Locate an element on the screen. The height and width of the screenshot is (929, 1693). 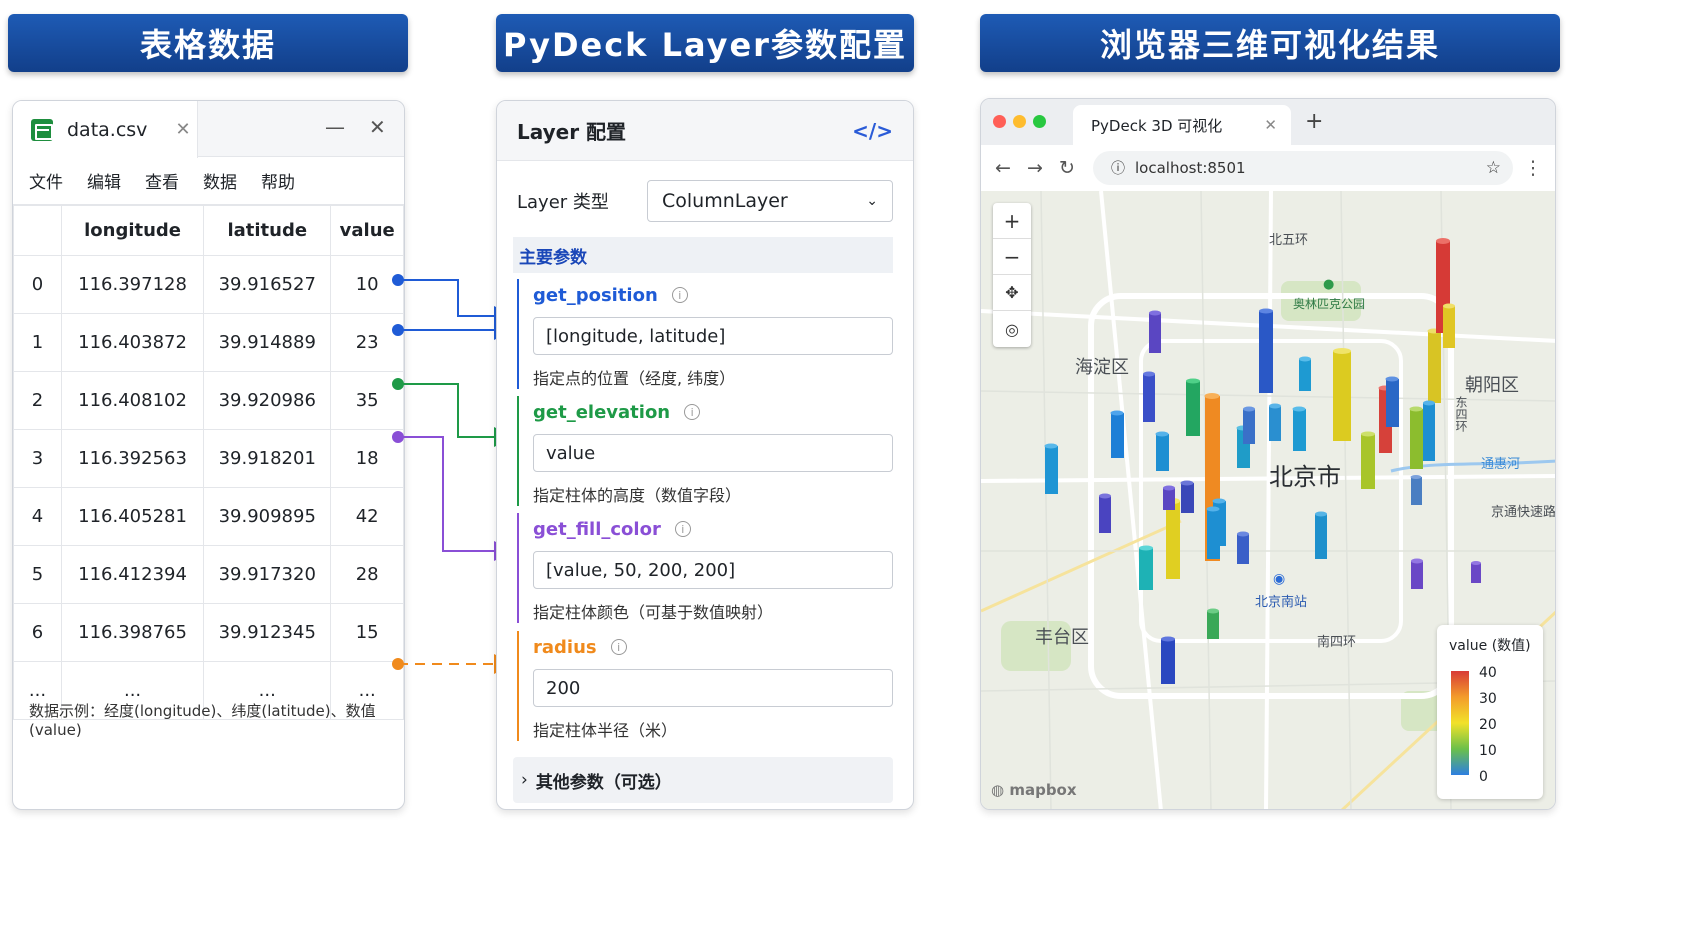
cell-latitude: 39.920986 is located at coordinates (267, 400).